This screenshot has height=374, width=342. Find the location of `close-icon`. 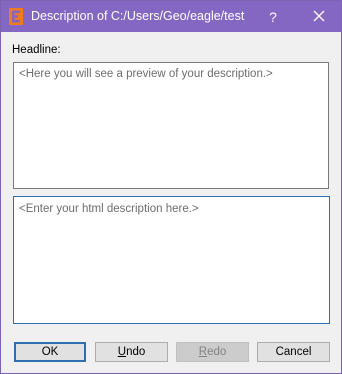

close-icon is located at coordinates (319, 17).